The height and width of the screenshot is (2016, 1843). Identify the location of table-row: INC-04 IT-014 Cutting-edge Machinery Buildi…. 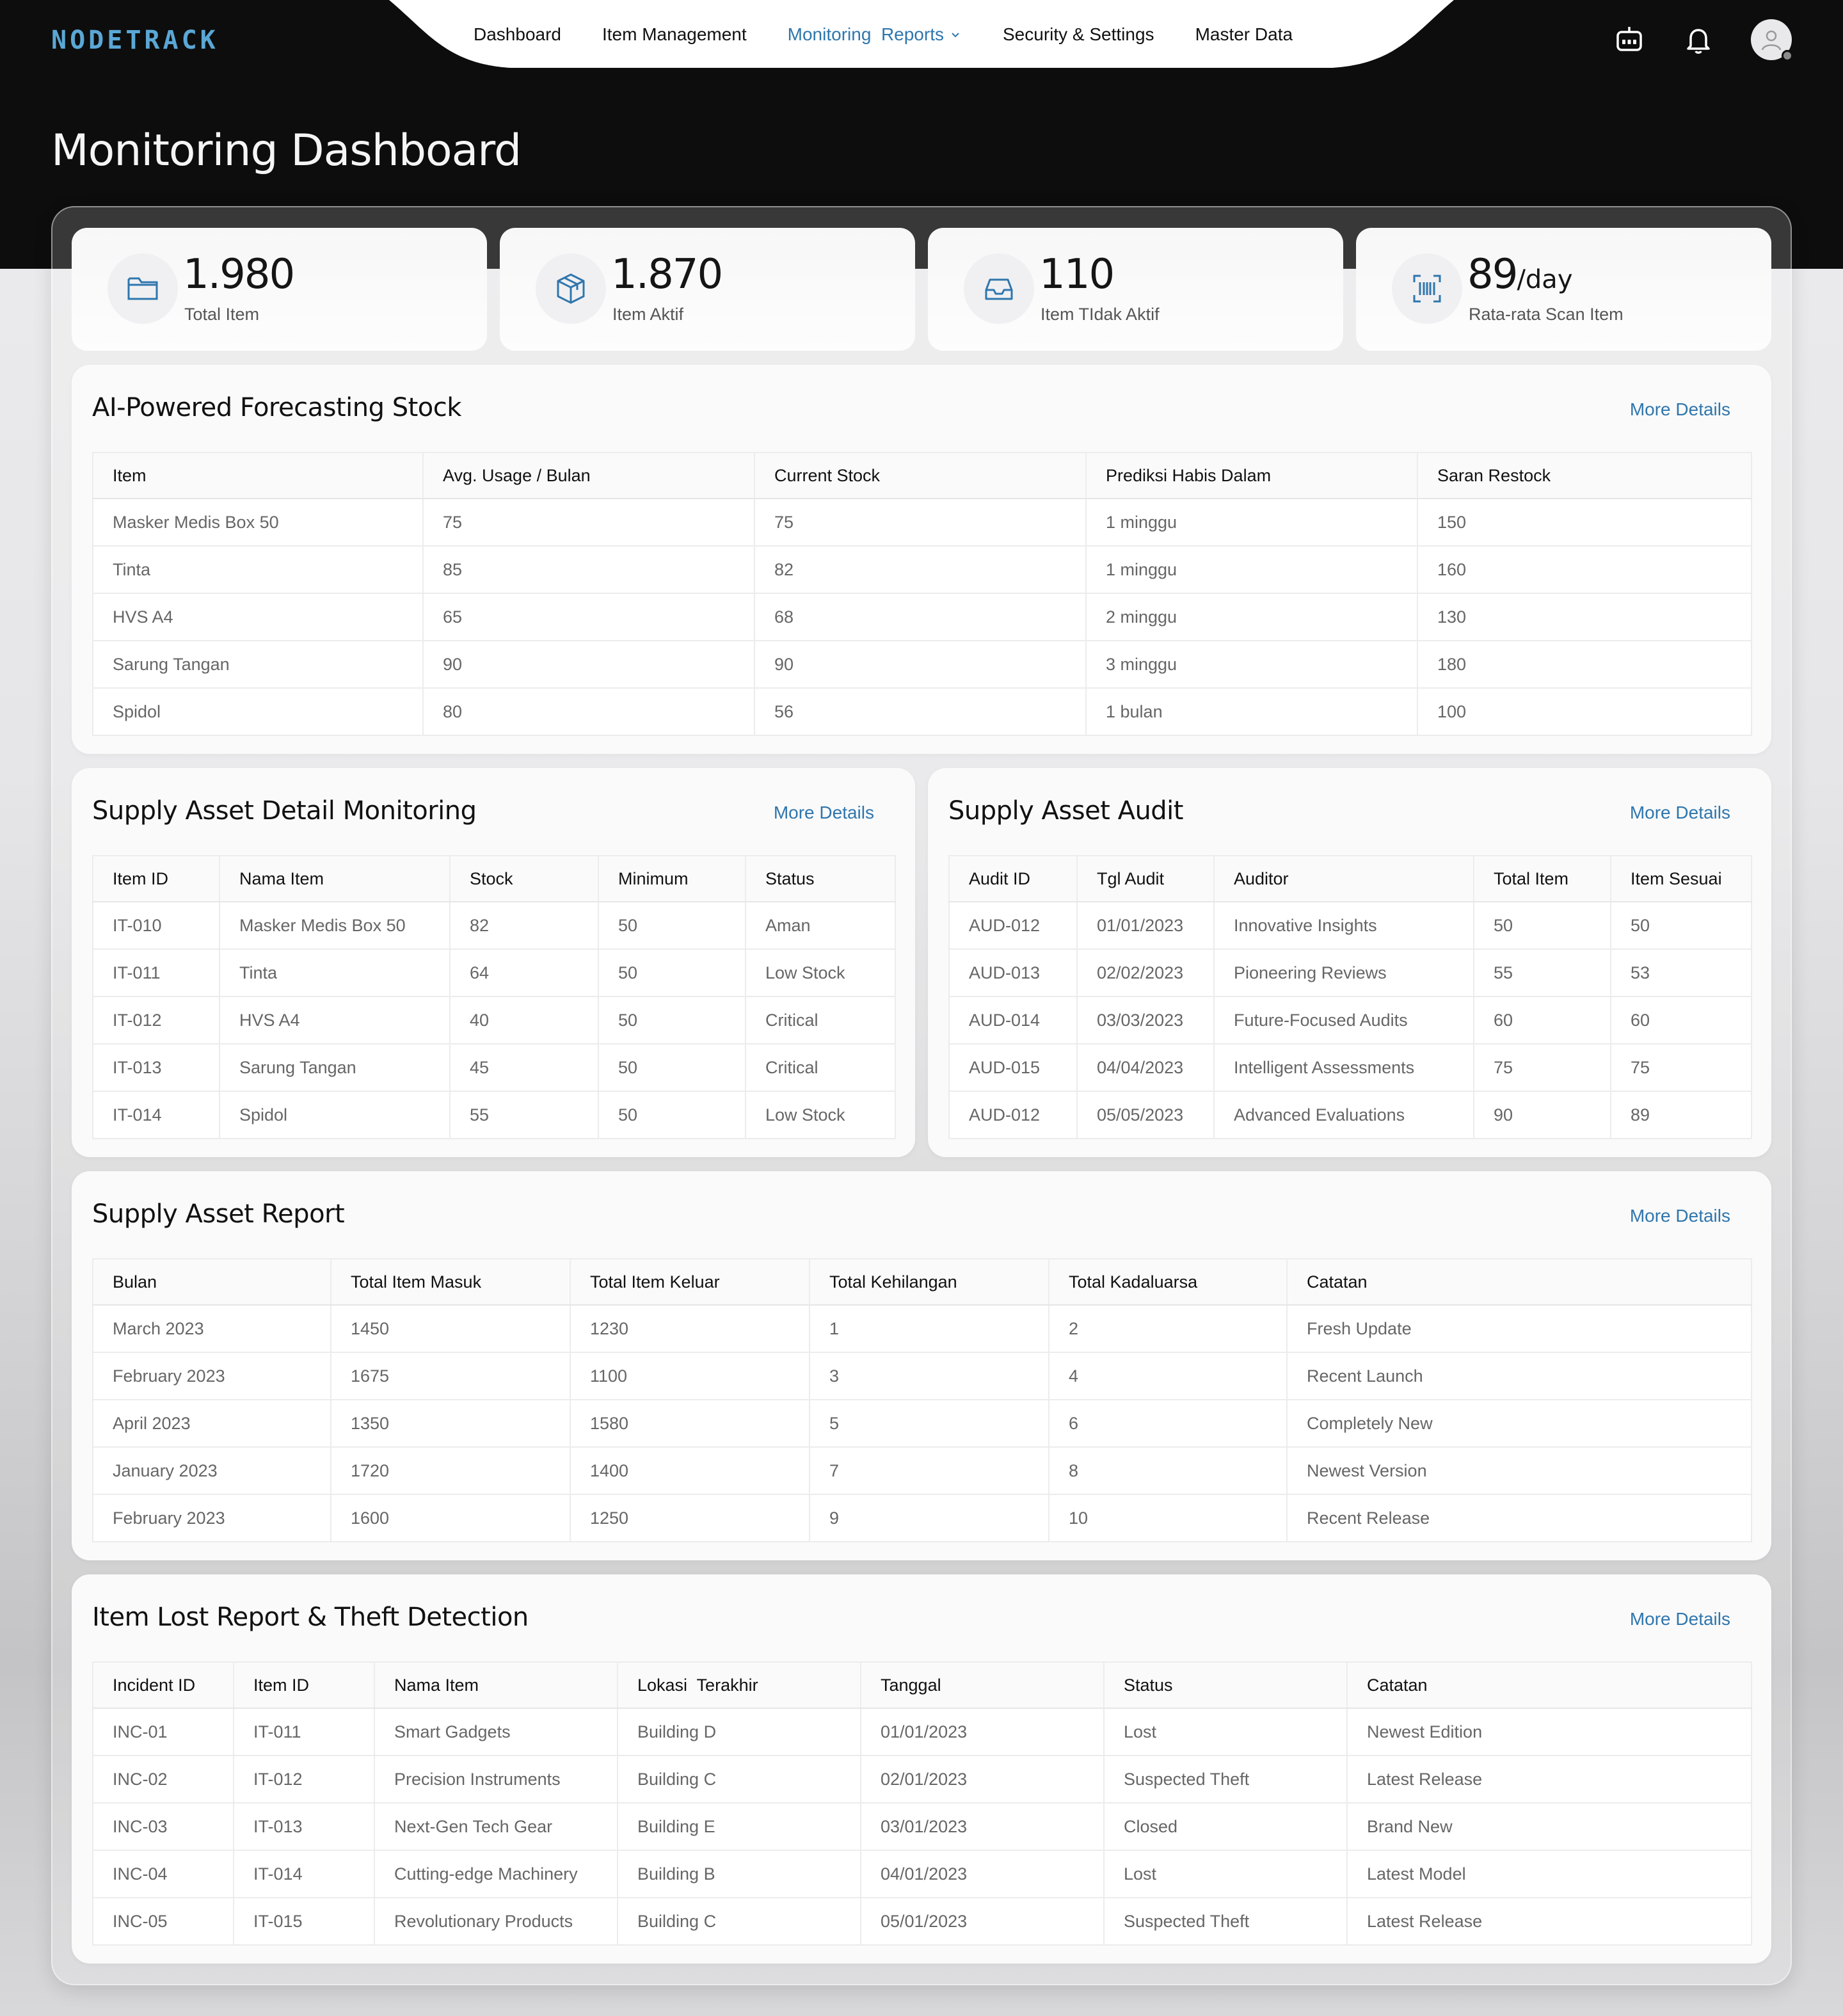
(922, 1874).